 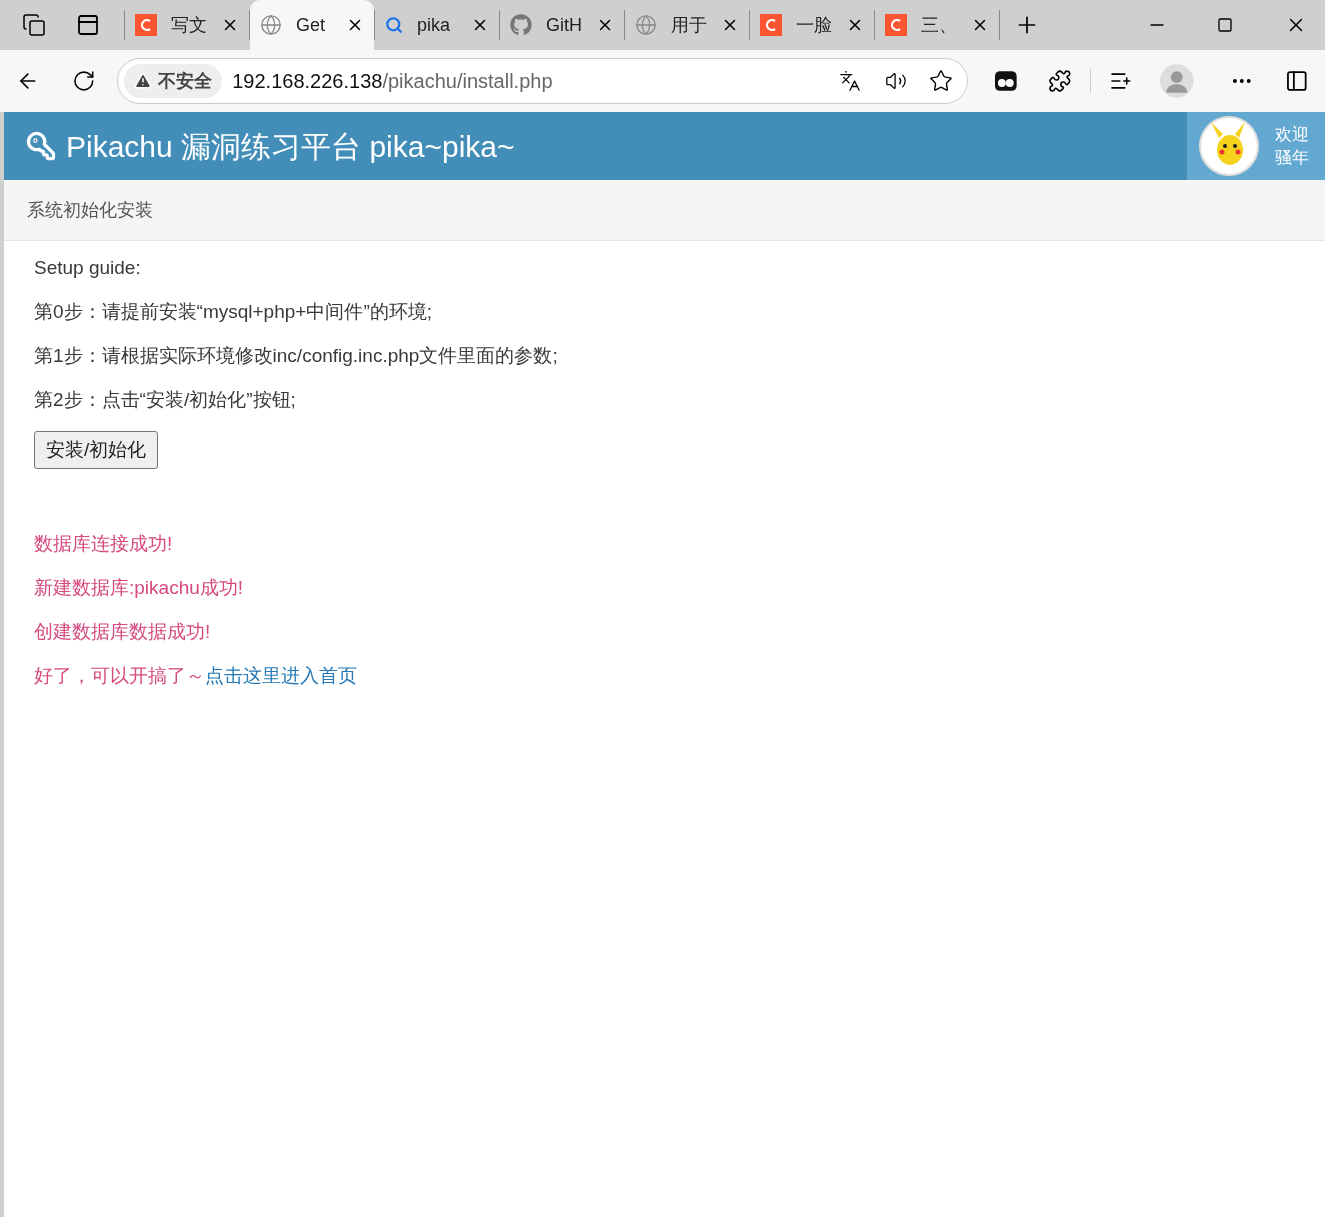 What do you see at coordinates (96, 450) in the screenshot?
I see `install-button: 安装/初始化` at bounding box center [96, 450].